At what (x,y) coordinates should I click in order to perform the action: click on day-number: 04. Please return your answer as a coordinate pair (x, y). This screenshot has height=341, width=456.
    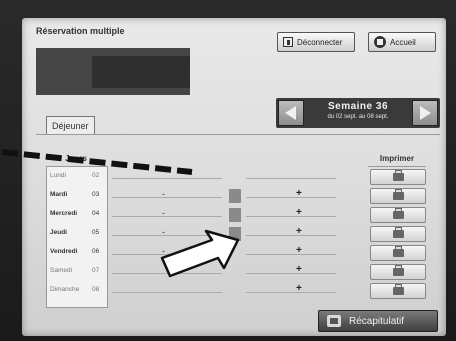
    Looking at the image, I should click on (96, 213).